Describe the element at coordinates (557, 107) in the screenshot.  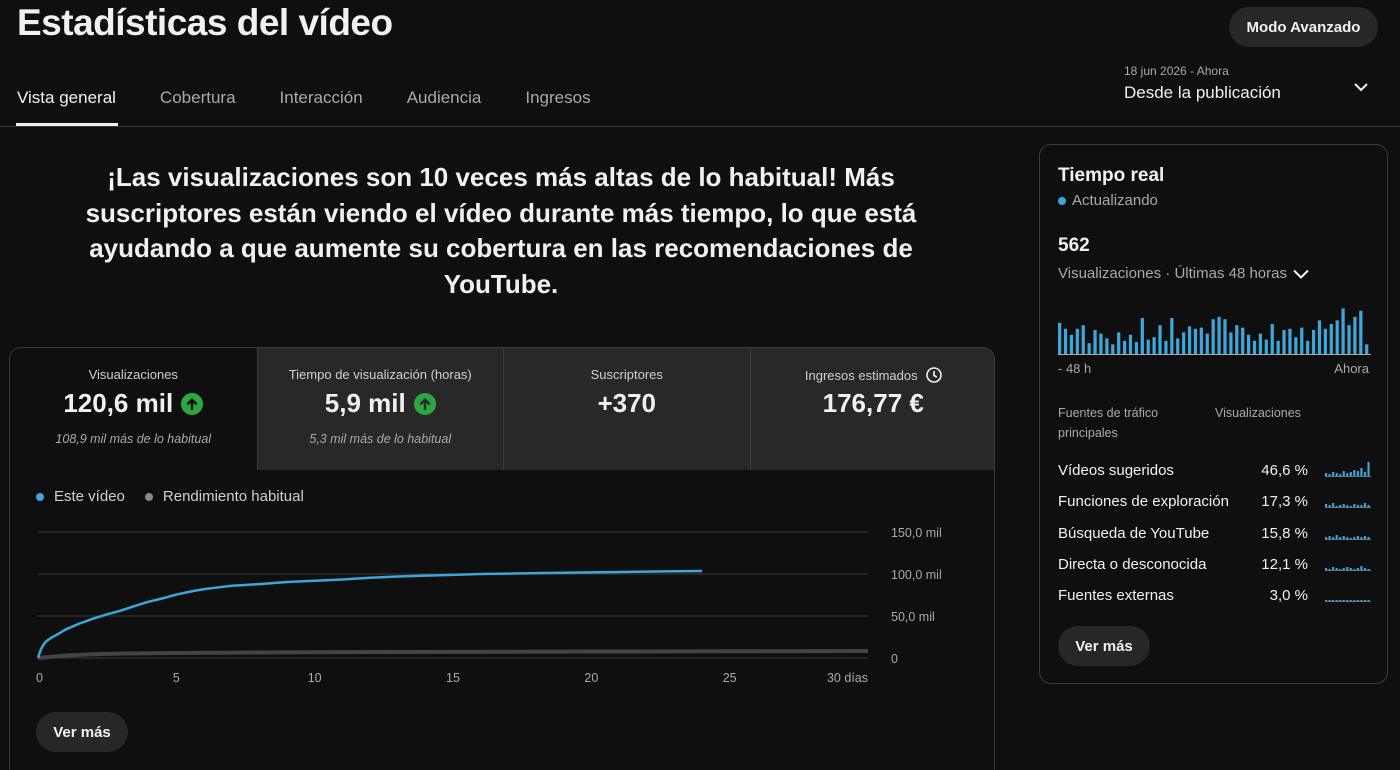
I see `tab-revenue: Ingresos` at that location.